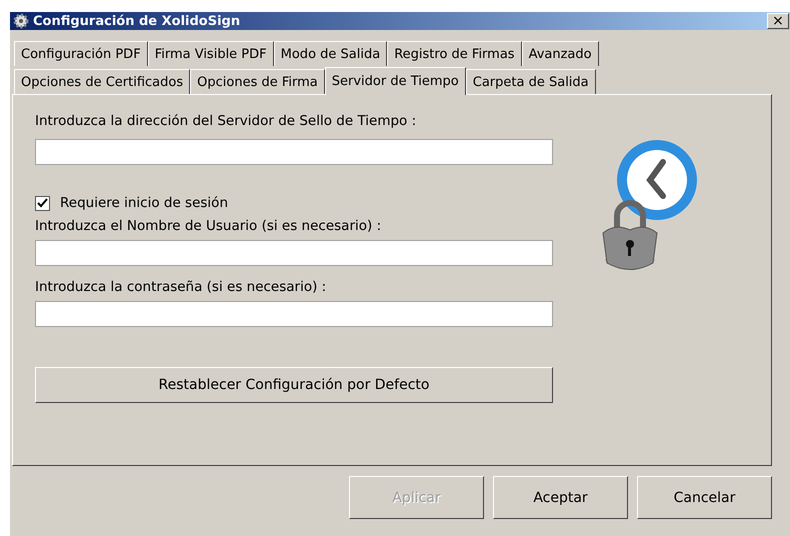 The height and width of the screenshot is (536, 790). What do you see at coordinates (180, 287) in the screenshot?
I see `field-label: Introduzca la contraseña (si es necesario) :` at bounding box center [180, 287].